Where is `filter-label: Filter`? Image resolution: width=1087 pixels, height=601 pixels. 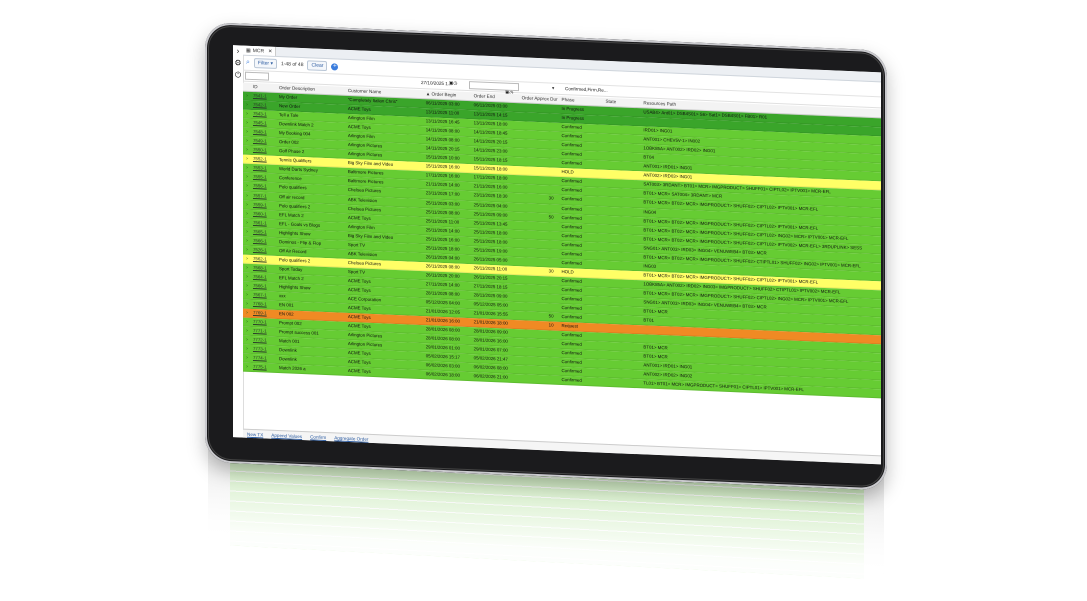 filter-label: Filter is located at coordinates (263, 63).